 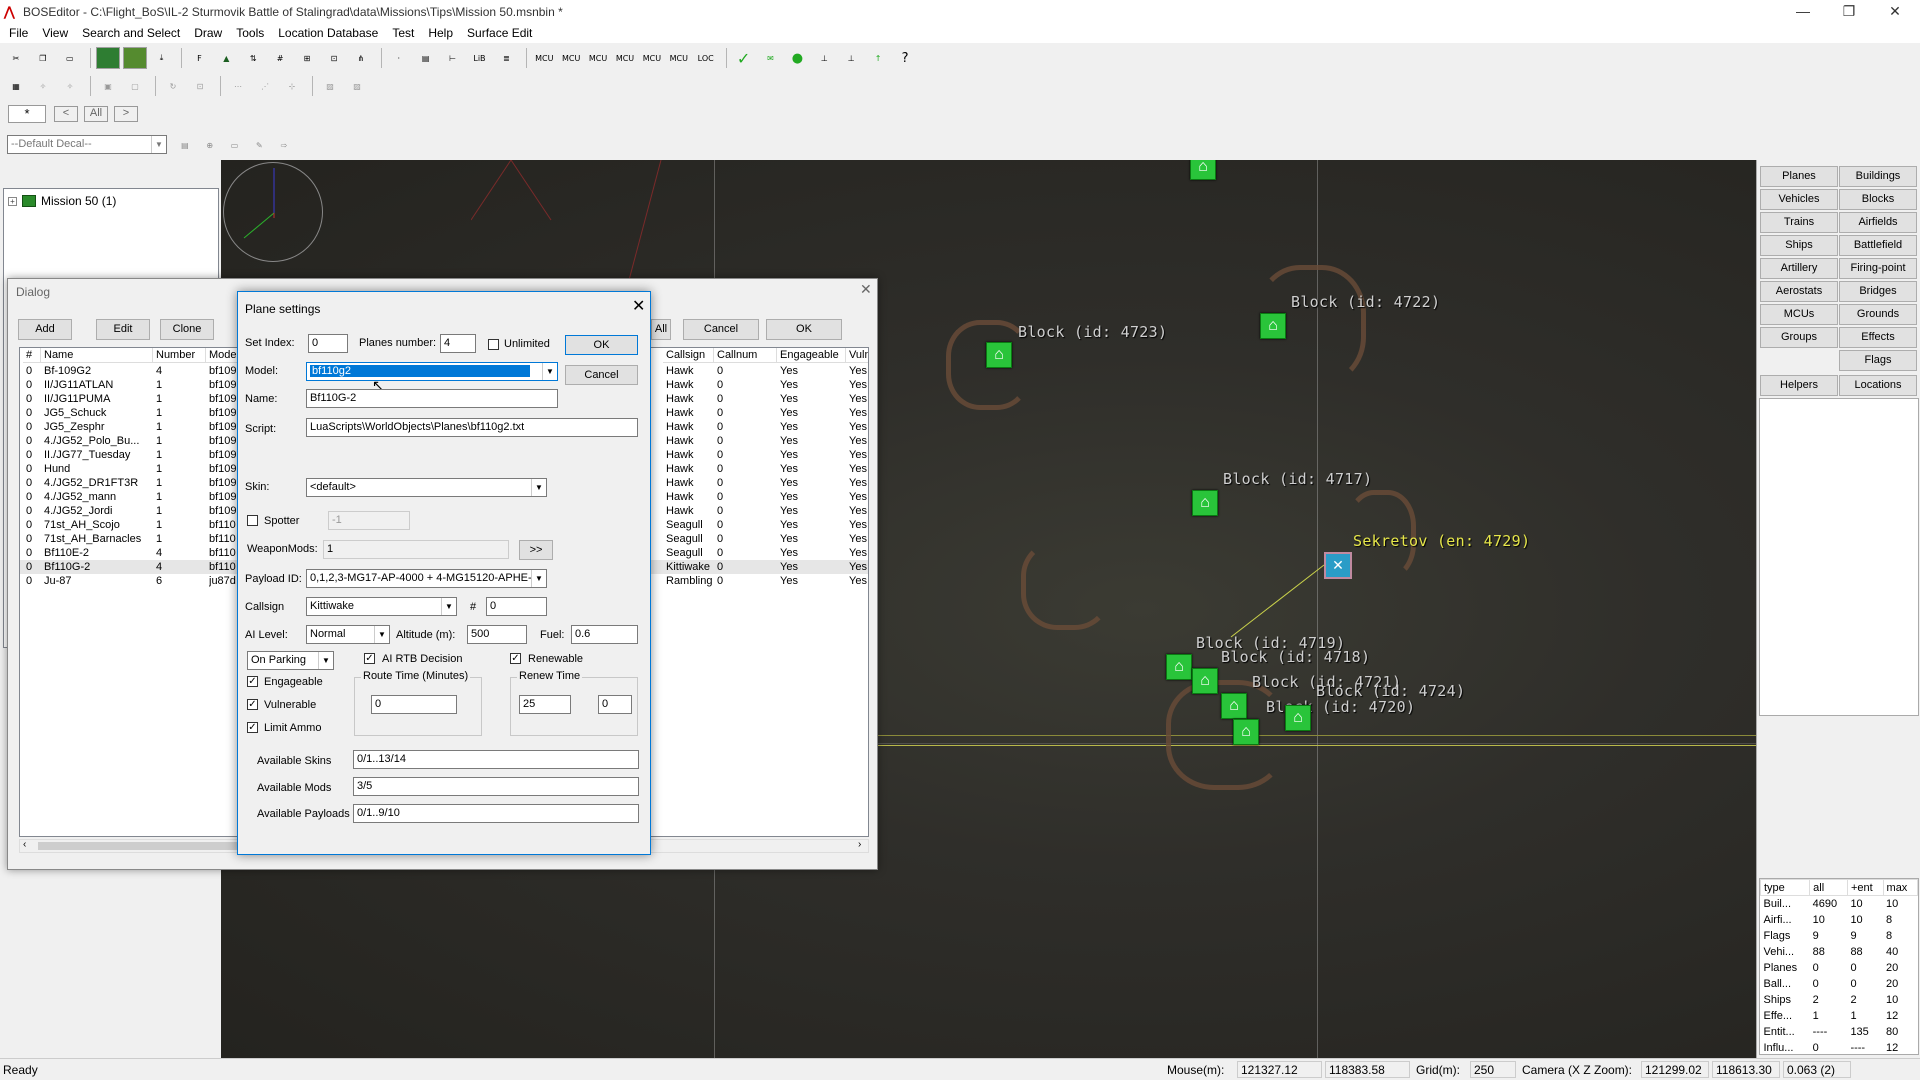 What do you see at coordinates (1799, 314) in the screenshot?
I see `mcus-button: MCUs` at bounding box center [1799, 314].